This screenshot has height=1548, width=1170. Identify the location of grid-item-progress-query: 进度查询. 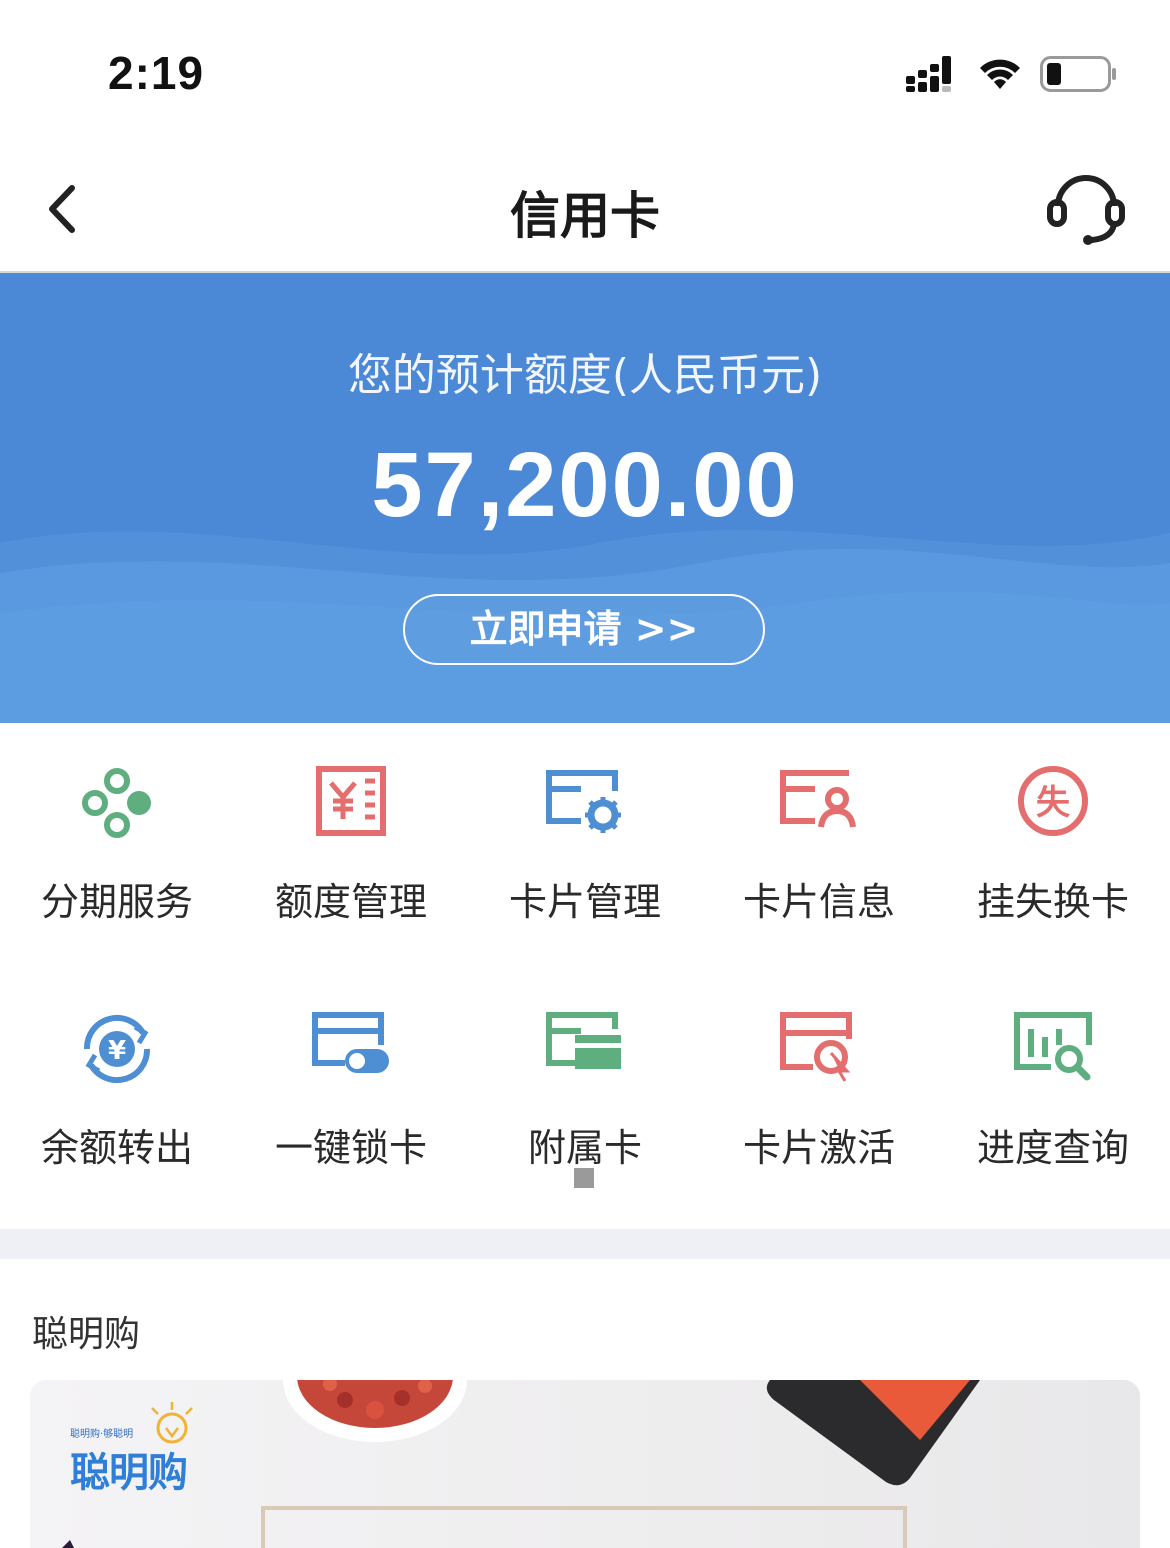
(1053, 1069).